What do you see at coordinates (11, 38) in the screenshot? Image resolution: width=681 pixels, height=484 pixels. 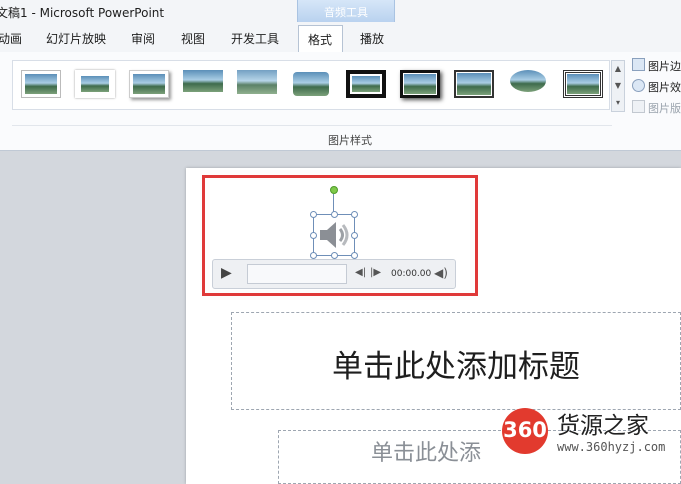 I see `tab-animations: 动画` at bounding box center [11, 38].